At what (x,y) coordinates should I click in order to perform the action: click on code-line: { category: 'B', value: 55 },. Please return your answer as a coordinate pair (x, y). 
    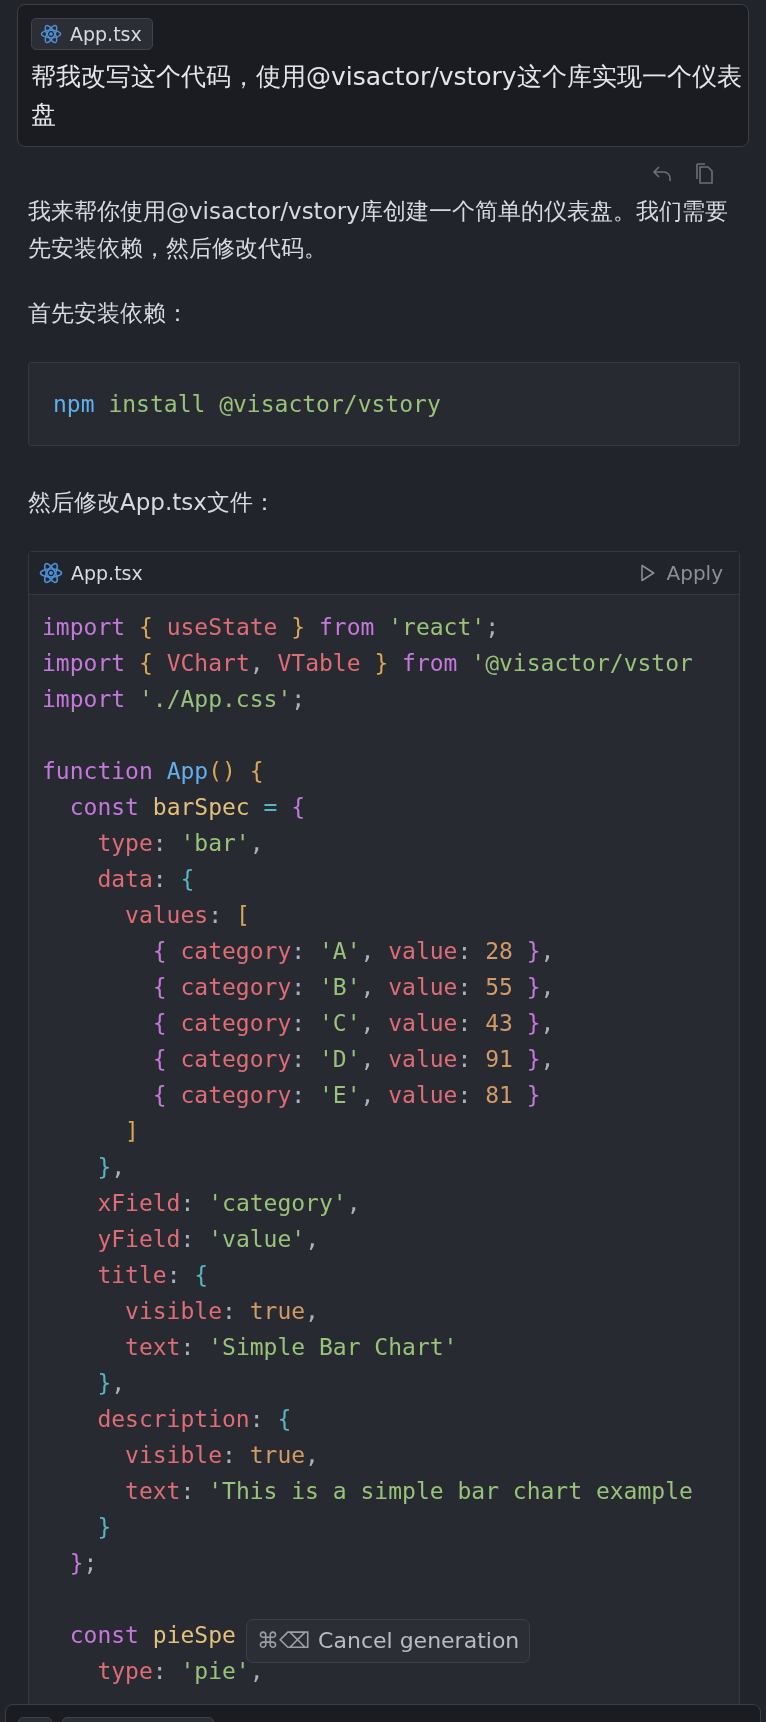
    Looking at the image, I should click on (353, 987).